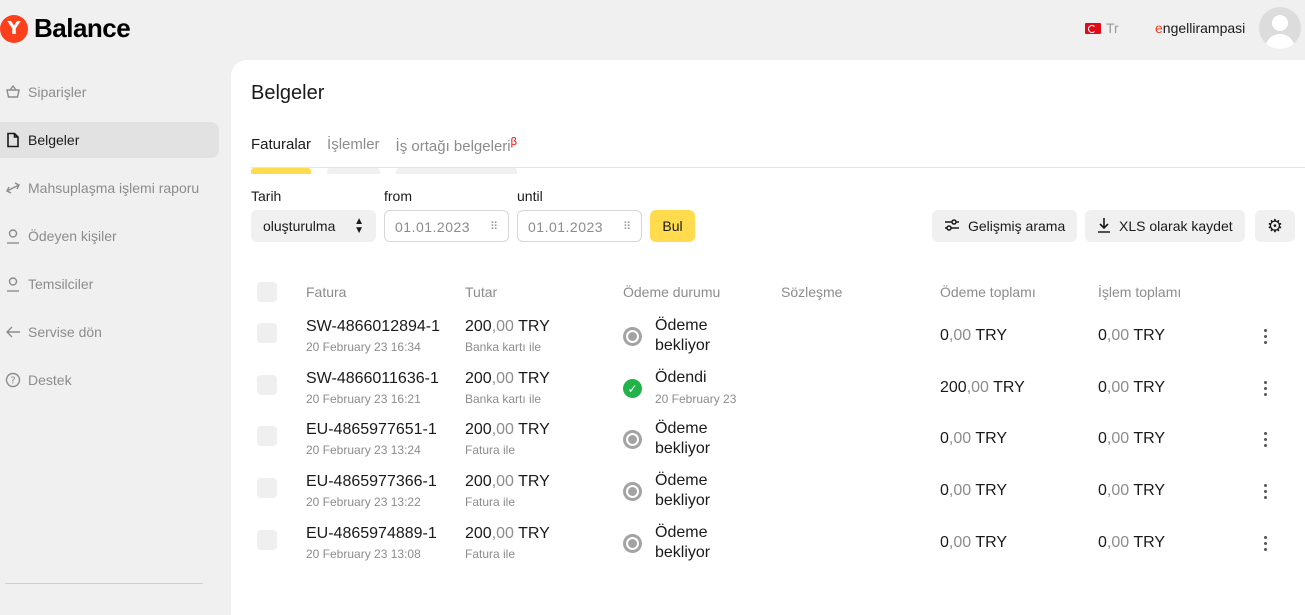 Image resolution: width=1305 pixels, height=615 pixels. I want to click on sidebar-item-destek: ? Destek, so click(109, 380).